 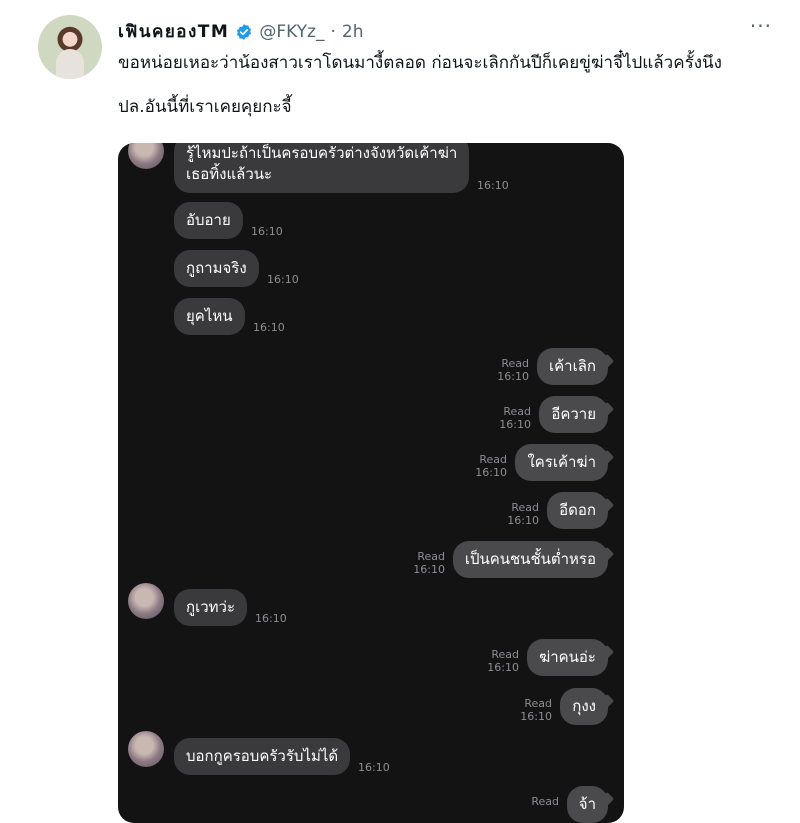 I want to click on sent-message-bubble: อีควาย, so click(x=573, y=414).